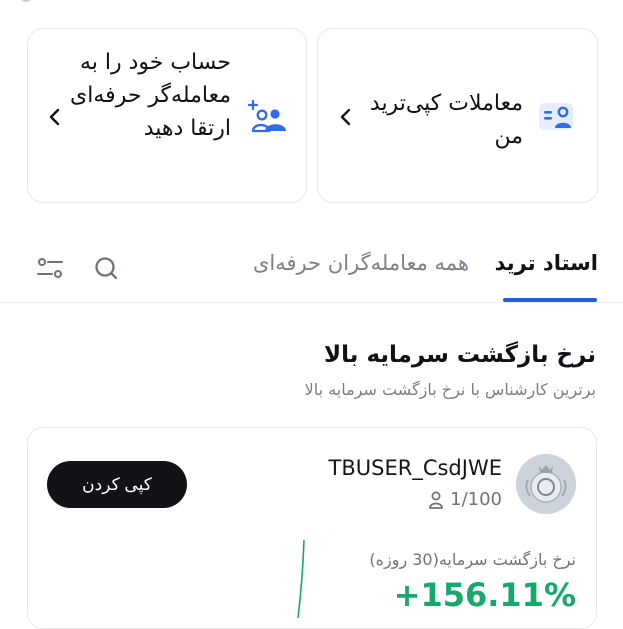 The image size is (623, 629). Describe the element at coordinates (26, 1) in the screenshot. I see `top-edge-fragment` at that location.